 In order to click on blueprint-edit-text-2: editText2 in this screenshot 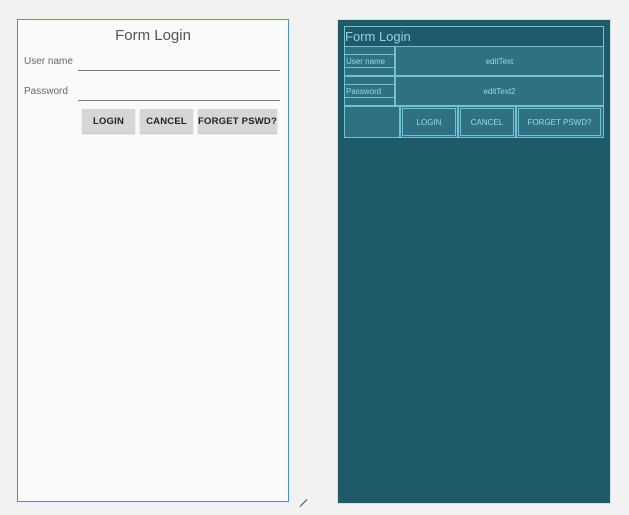, I will do `click(499, 91)`.